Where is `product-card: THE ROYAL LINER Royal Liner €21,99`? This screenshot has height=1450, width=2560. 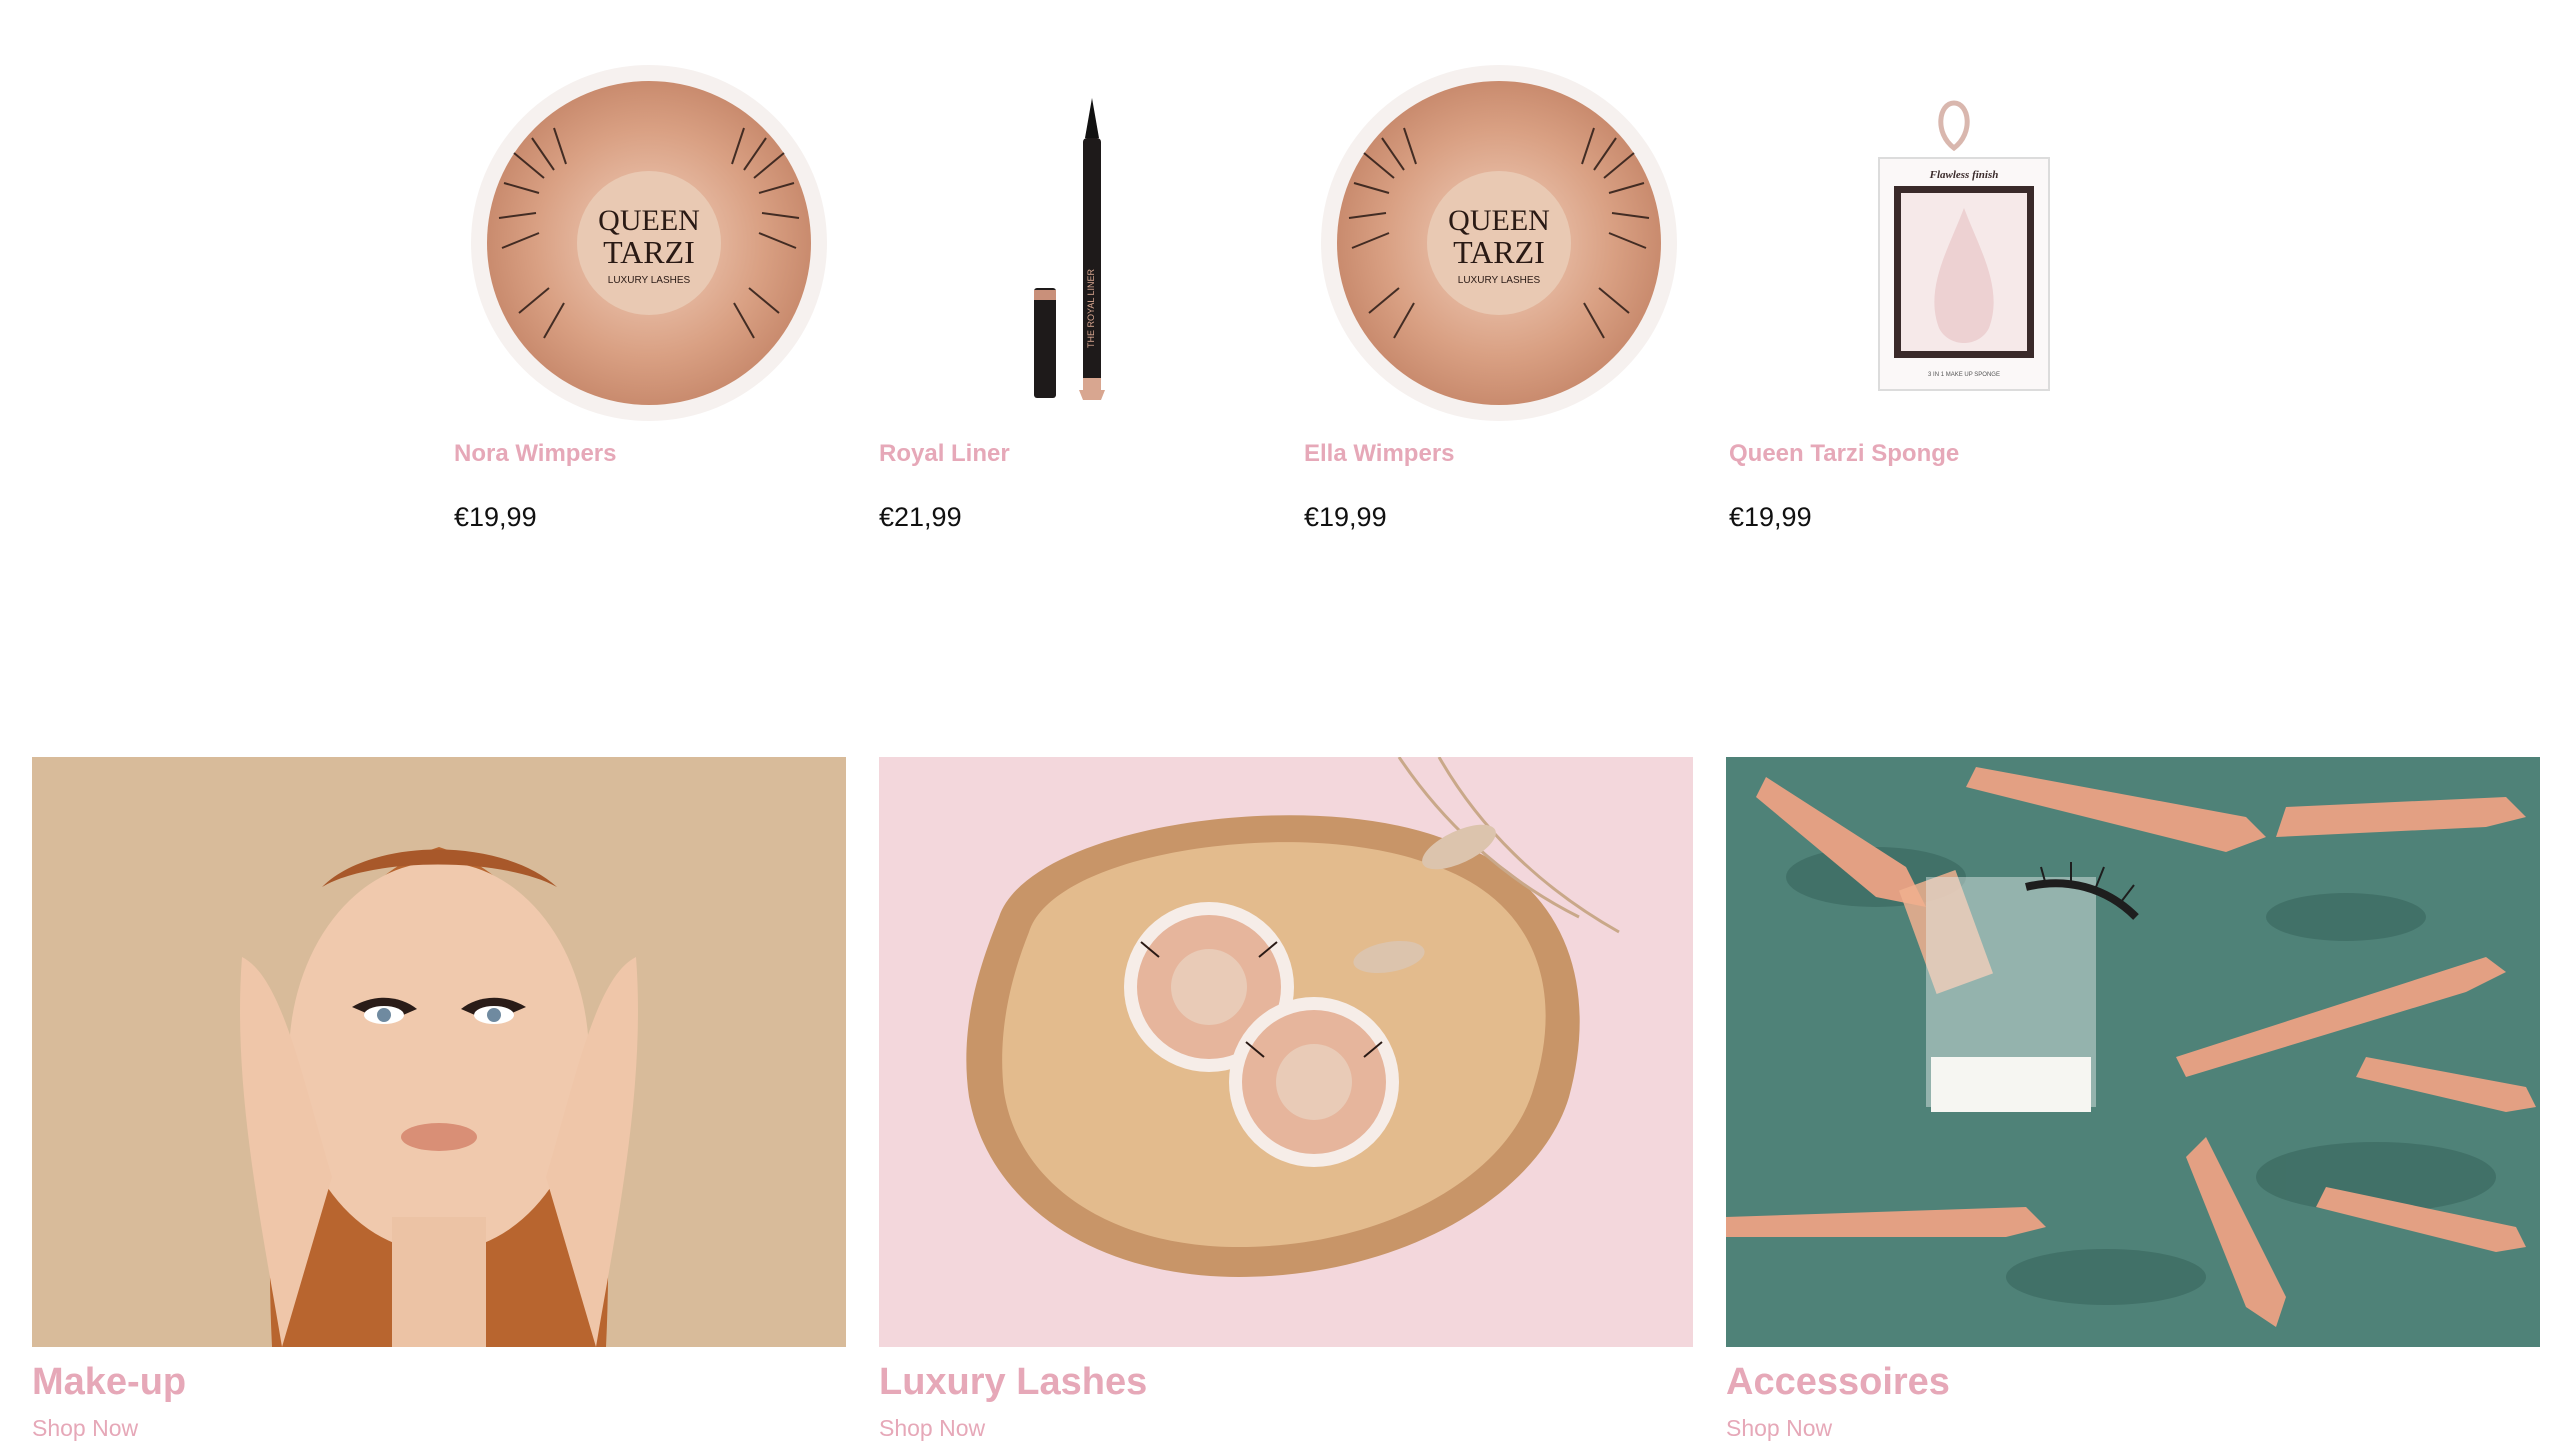 product-card: THE ROYAL LINER Royal Liner €21,99 is located at coordinates (1074, 308).